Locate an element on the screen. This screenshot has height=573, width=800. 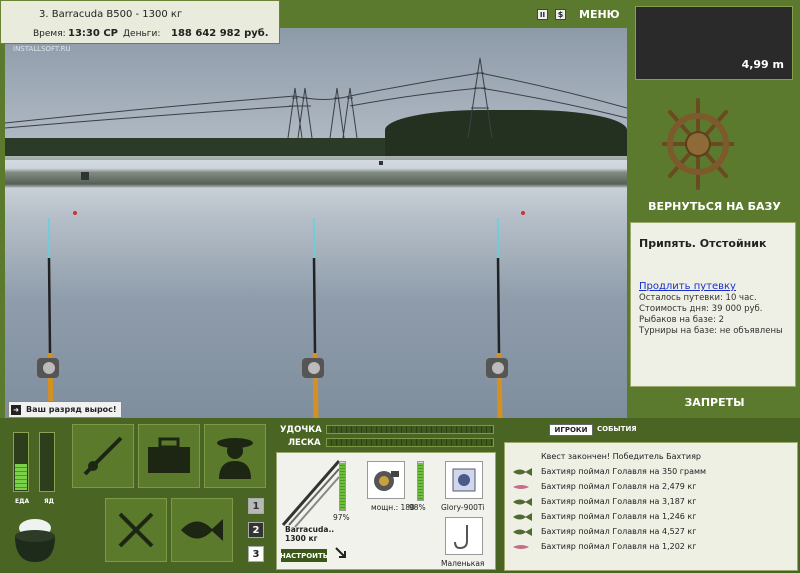
reel-condition-bar is located at coordinates (420, 481).